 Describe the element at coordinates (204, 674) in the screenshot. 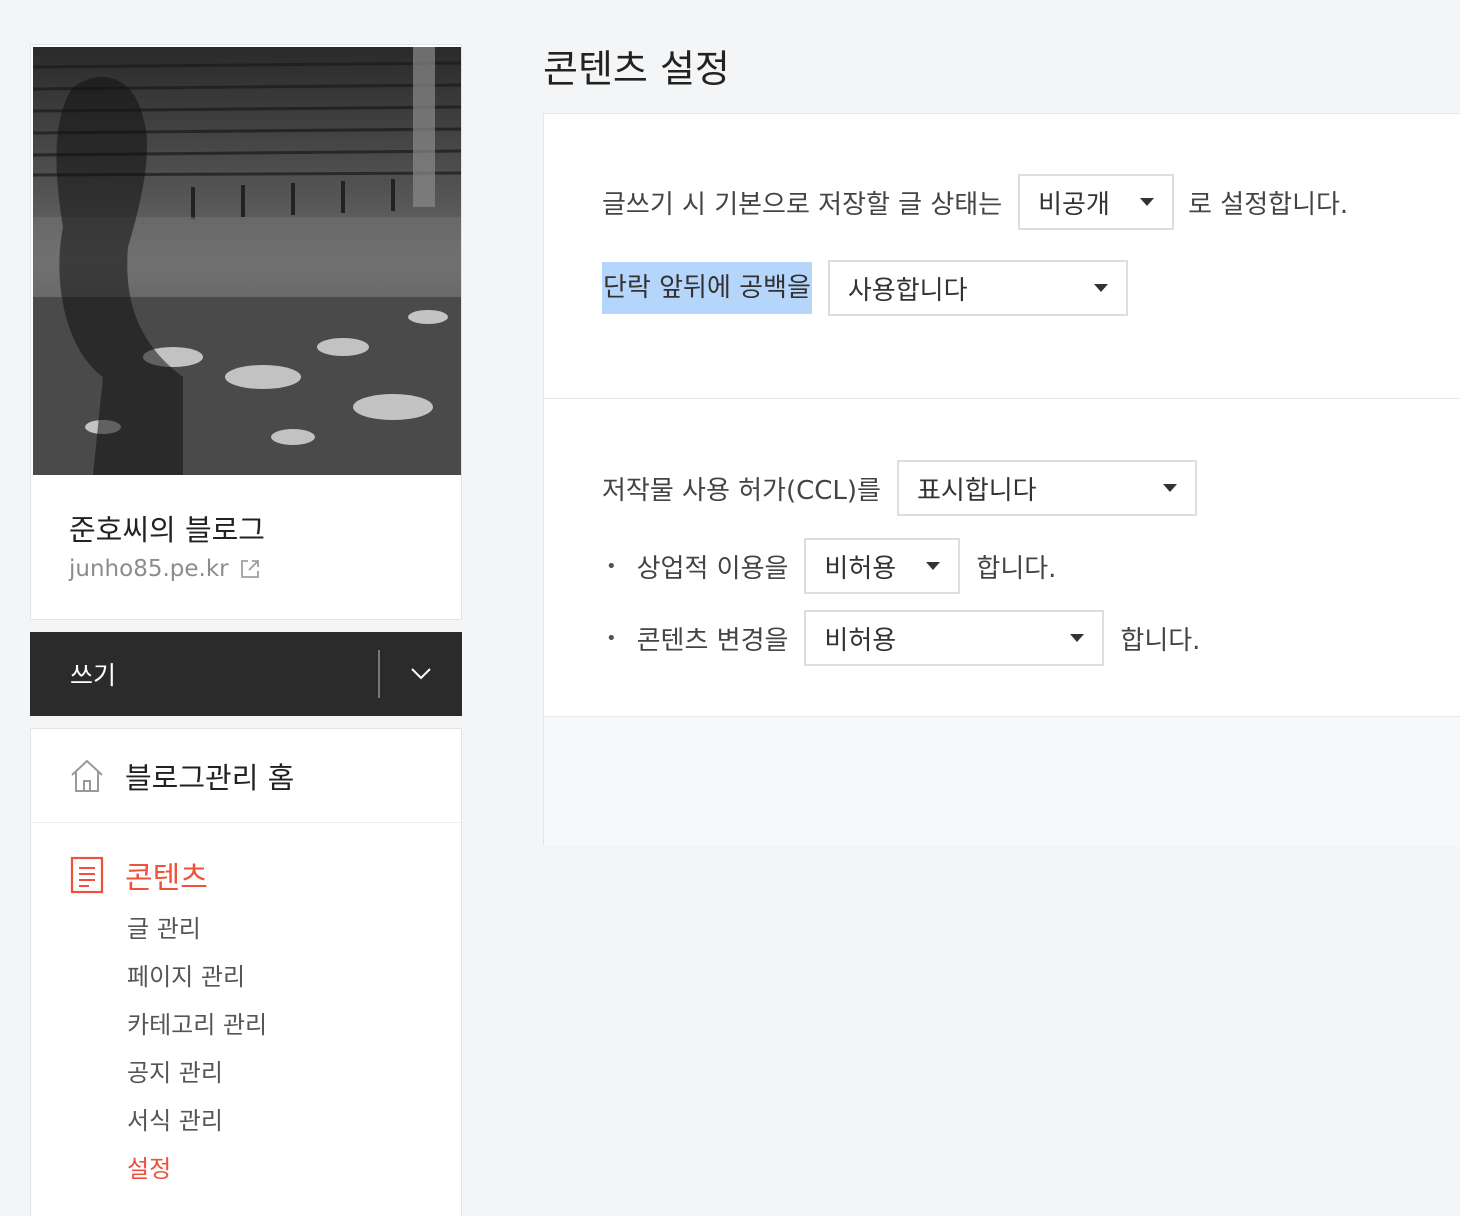

I see `write-button: 쓰기` at that location.